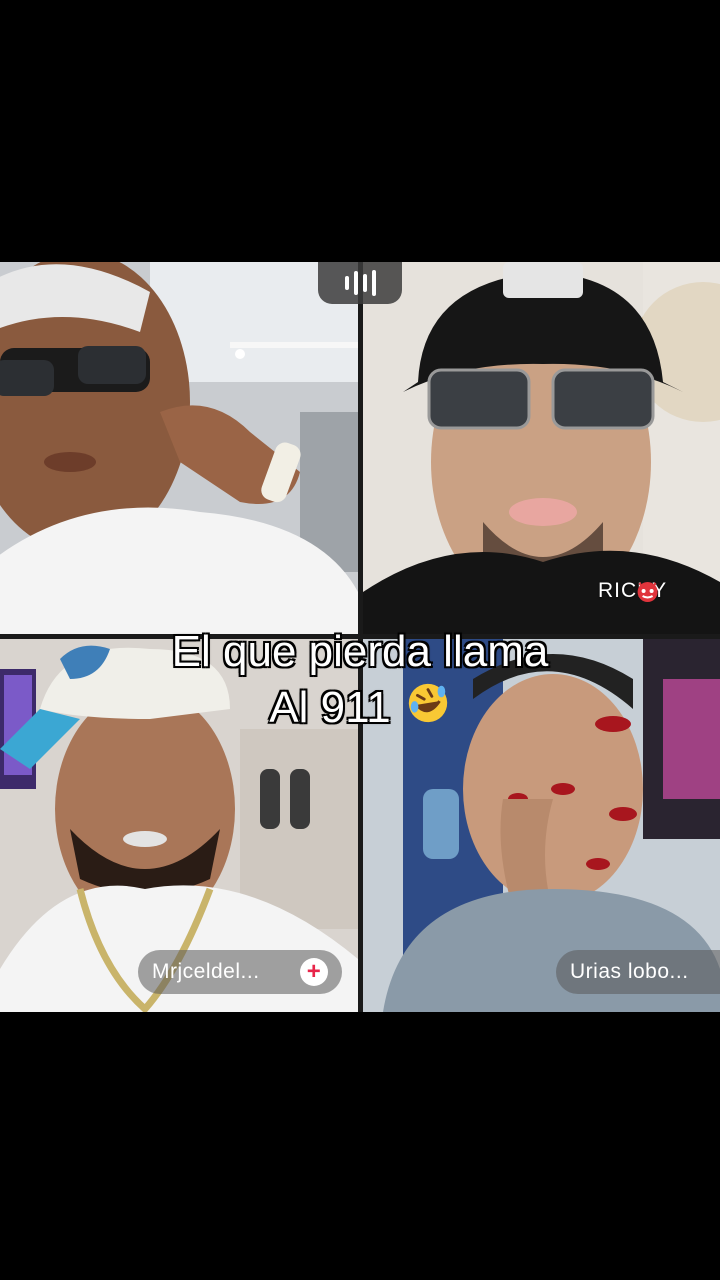  I want to click on video-caption: El que pierda llama Al 911, so click(360, 682).